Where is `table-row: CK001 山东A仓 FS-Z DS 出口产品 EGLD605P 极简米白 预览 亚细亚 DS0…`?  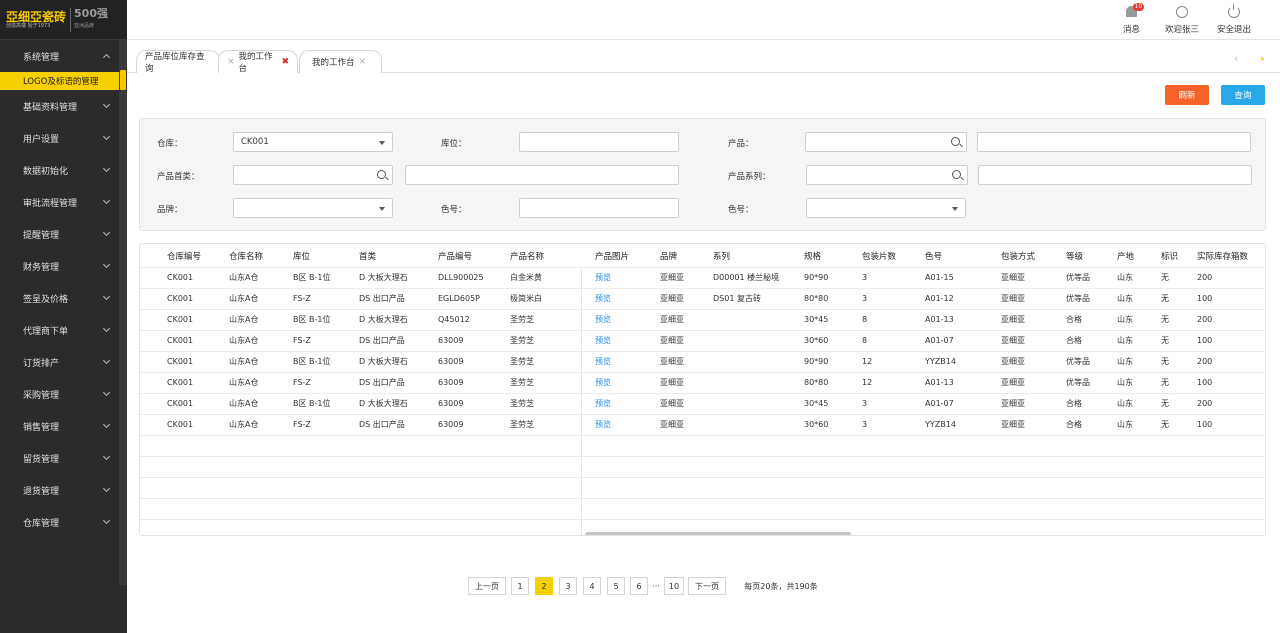 table-row: CK001 山东A仓 FS-Z DS 出口产品 EGLD605P 极简米白 预览 亚细亚 DS0… is located at coordinates (702, 299).